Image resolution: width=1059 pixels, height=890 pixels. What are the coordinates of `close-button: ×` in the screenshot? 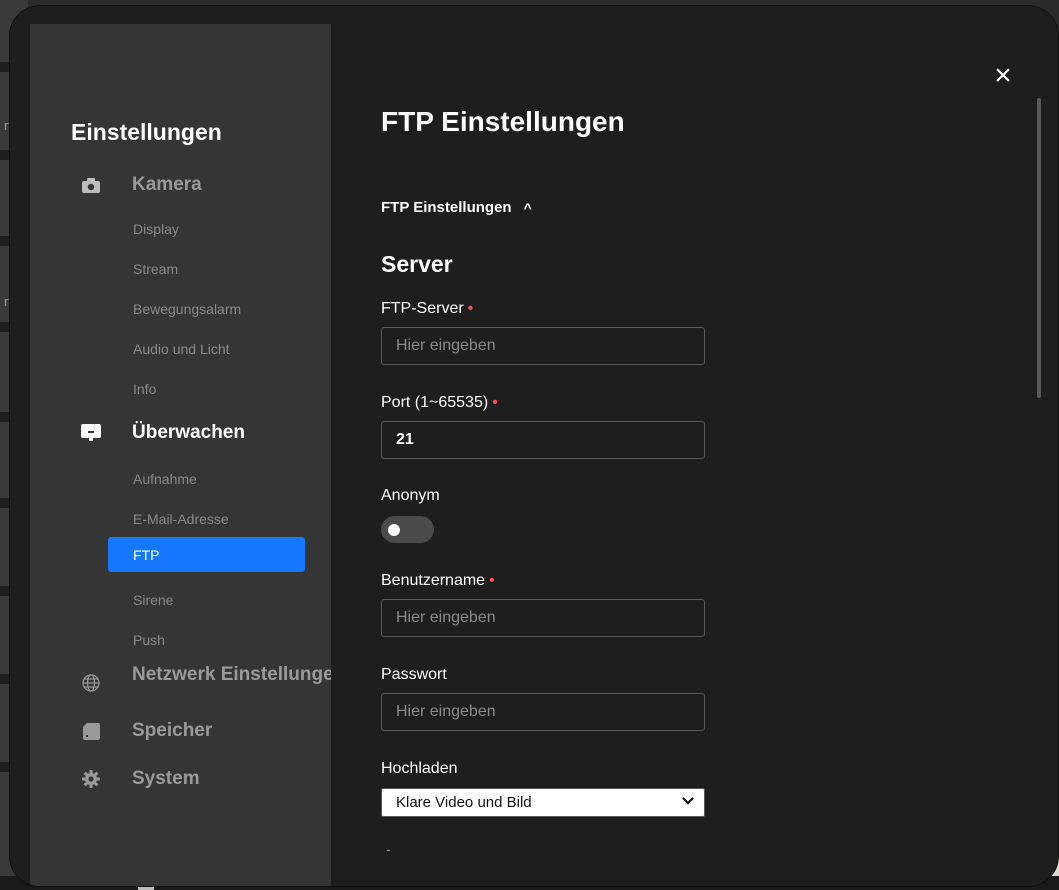 It's located at (1003, 76).